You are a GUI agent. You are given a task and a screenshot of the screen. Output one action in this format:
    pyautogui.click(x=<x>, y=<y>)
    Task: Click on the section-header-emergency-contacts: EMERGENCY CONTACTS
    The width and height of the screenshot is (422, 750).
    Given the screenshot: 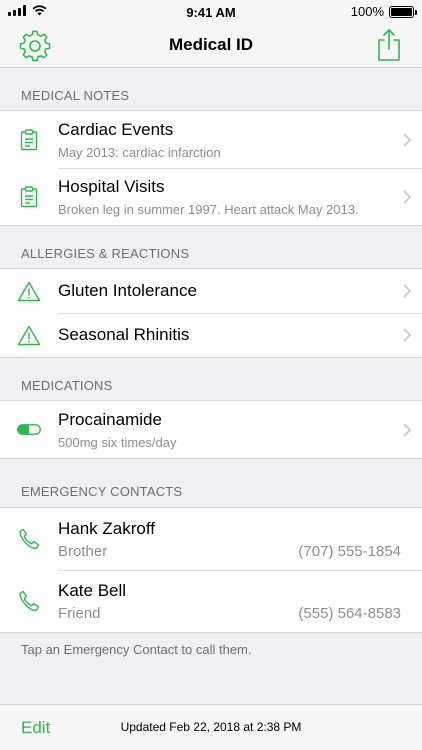 What is the action you would take?
    pyautogui.click(x=102, y=491)
    